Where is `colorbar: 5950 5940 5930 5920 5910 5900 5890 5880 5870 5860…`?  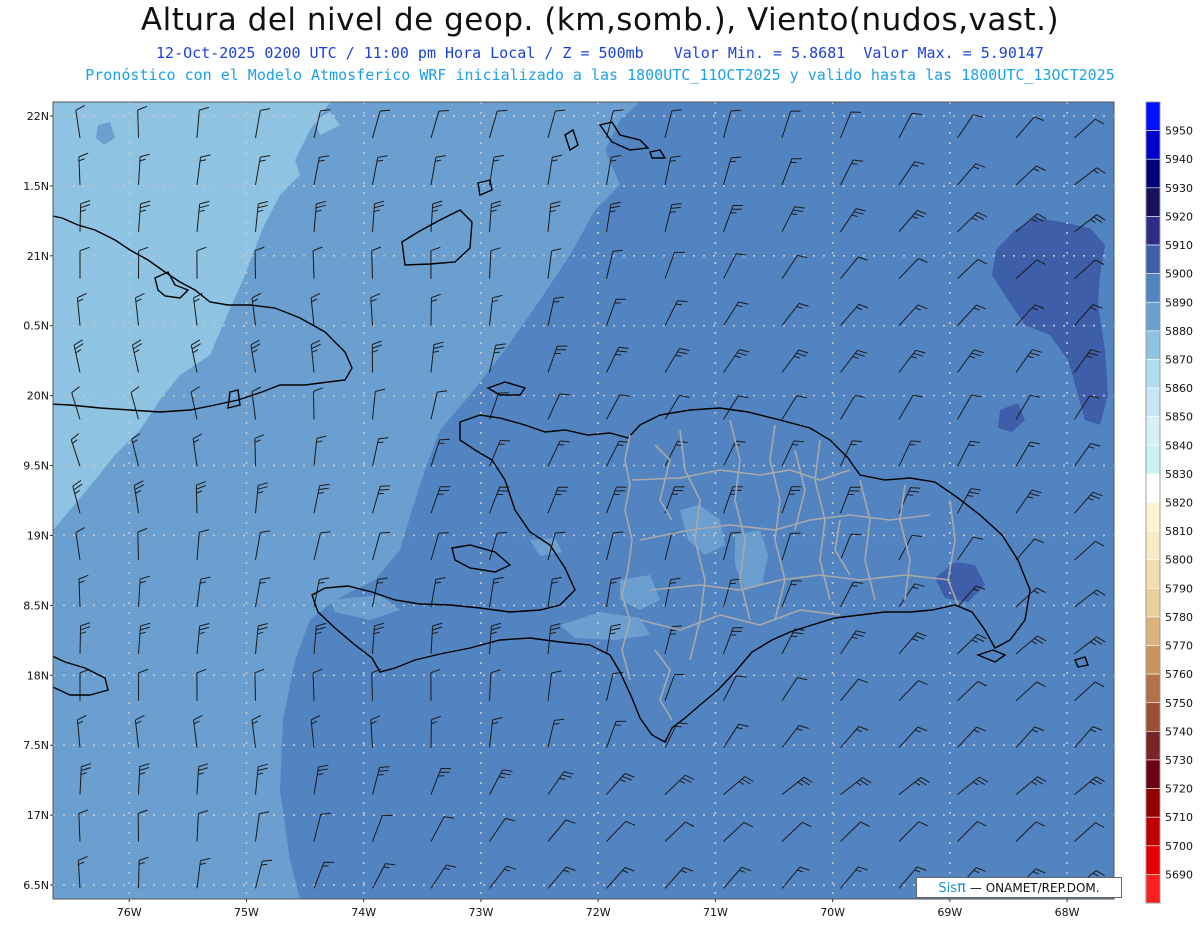
colorbar: 5950 5940 5930 5920 5910 5900 5890 5880 5870 5860… is located at coordinates (1169, 502).